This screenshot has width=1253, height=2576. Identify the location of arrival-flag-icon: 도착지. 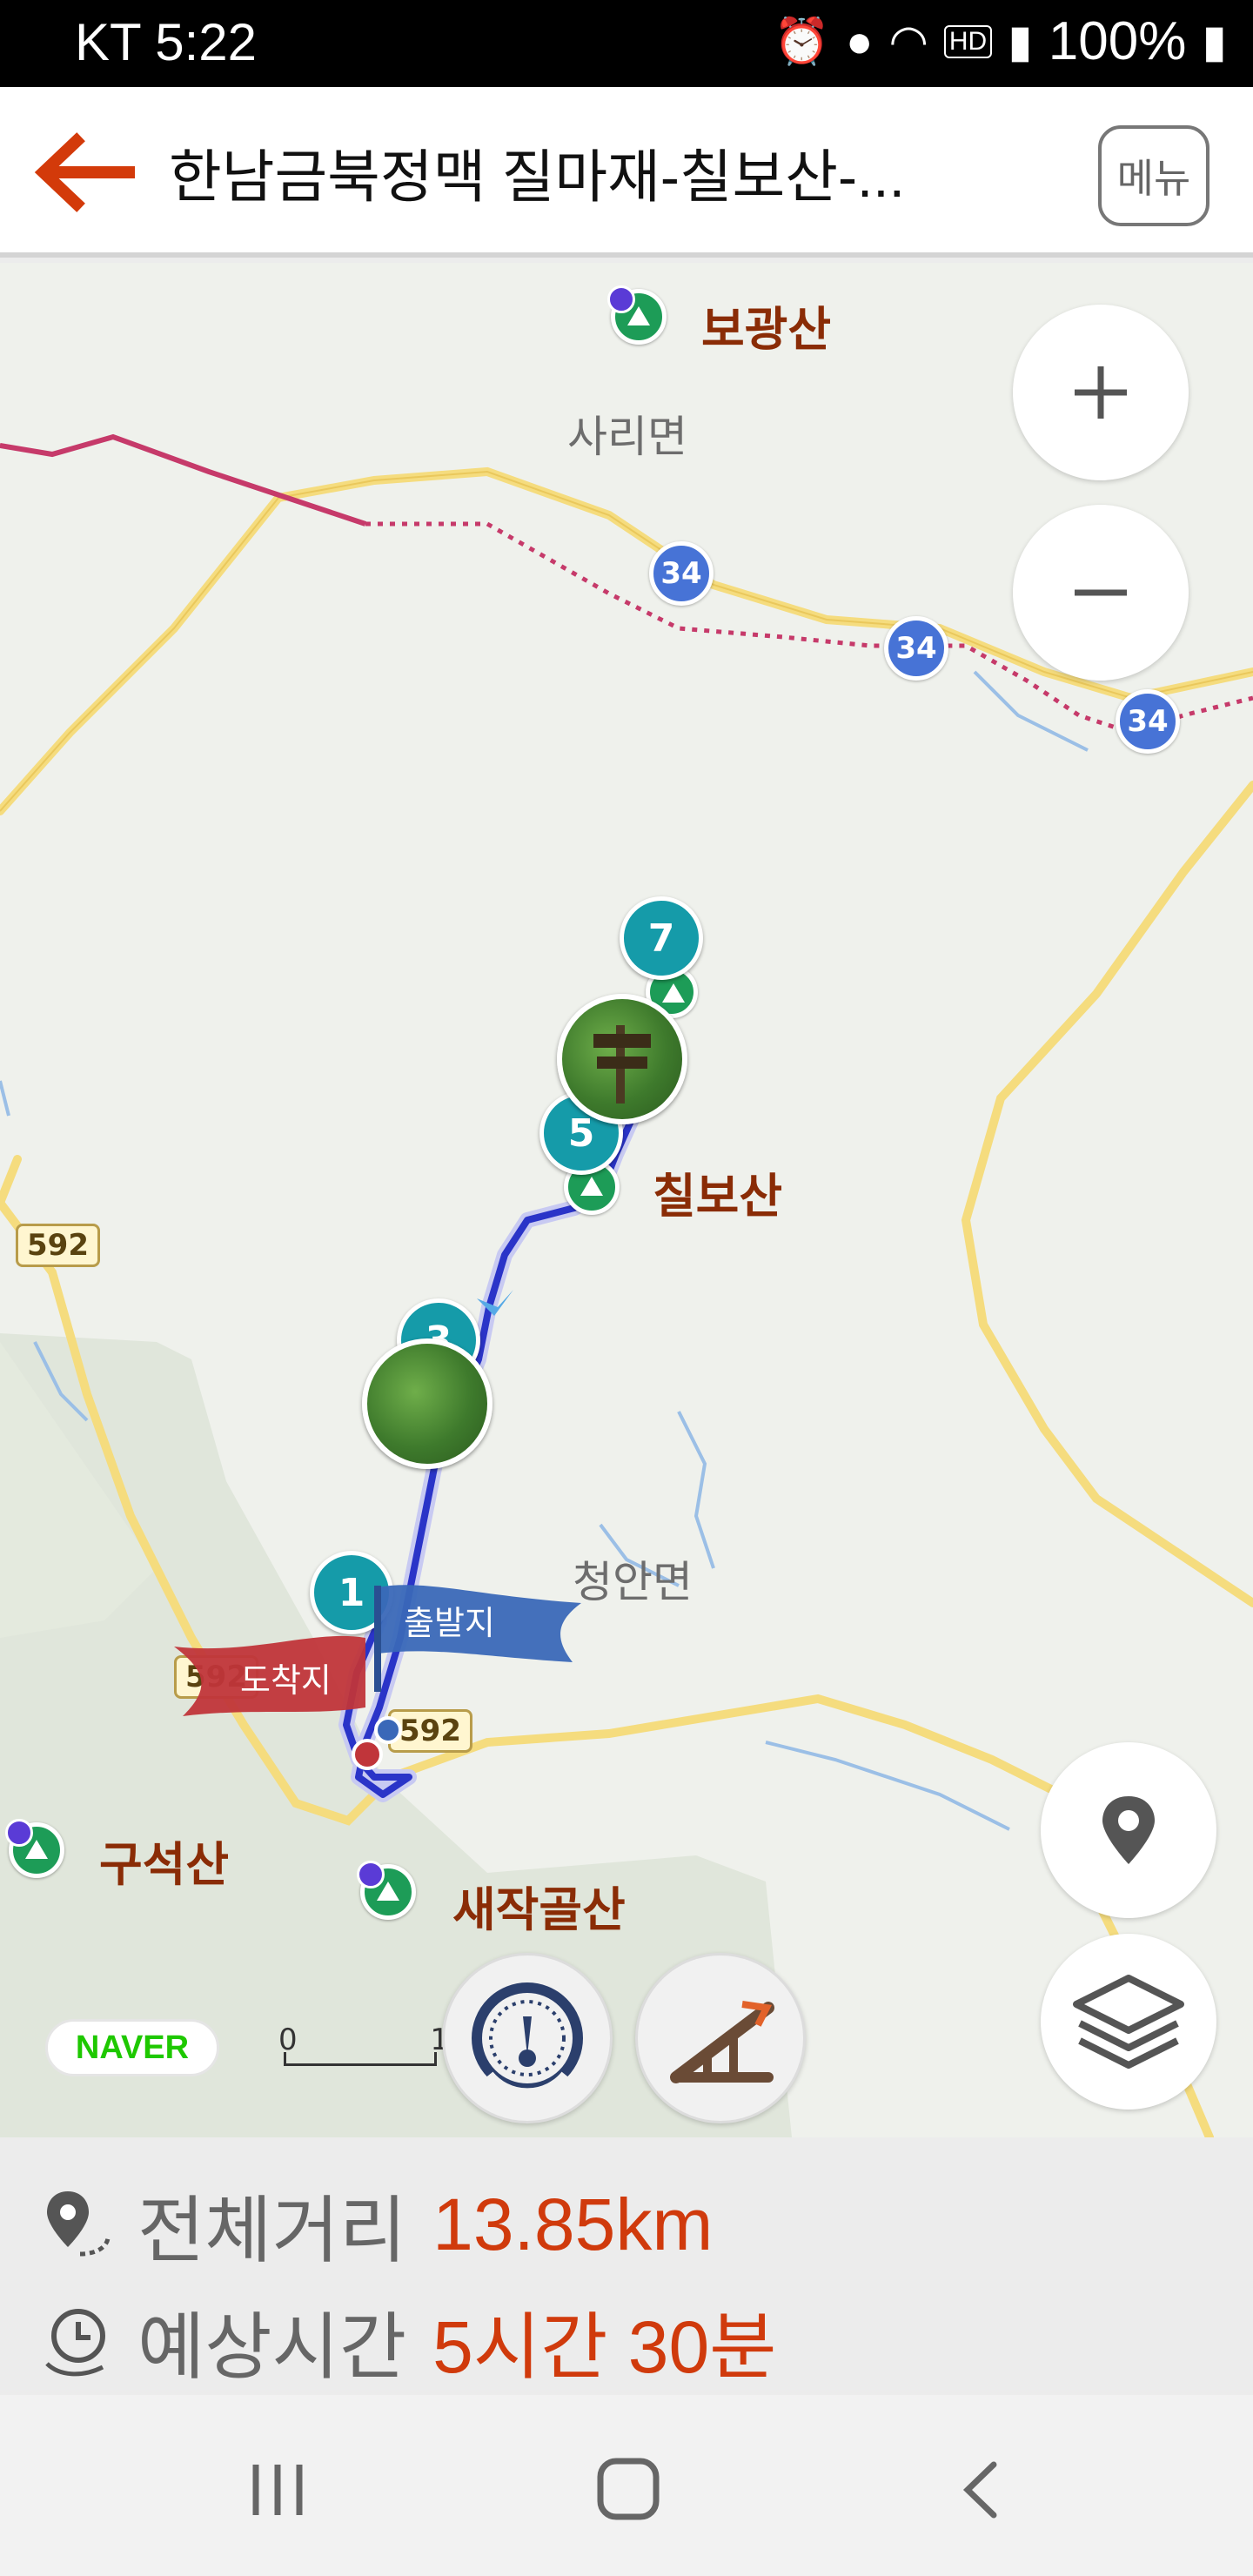
(283, 1673).